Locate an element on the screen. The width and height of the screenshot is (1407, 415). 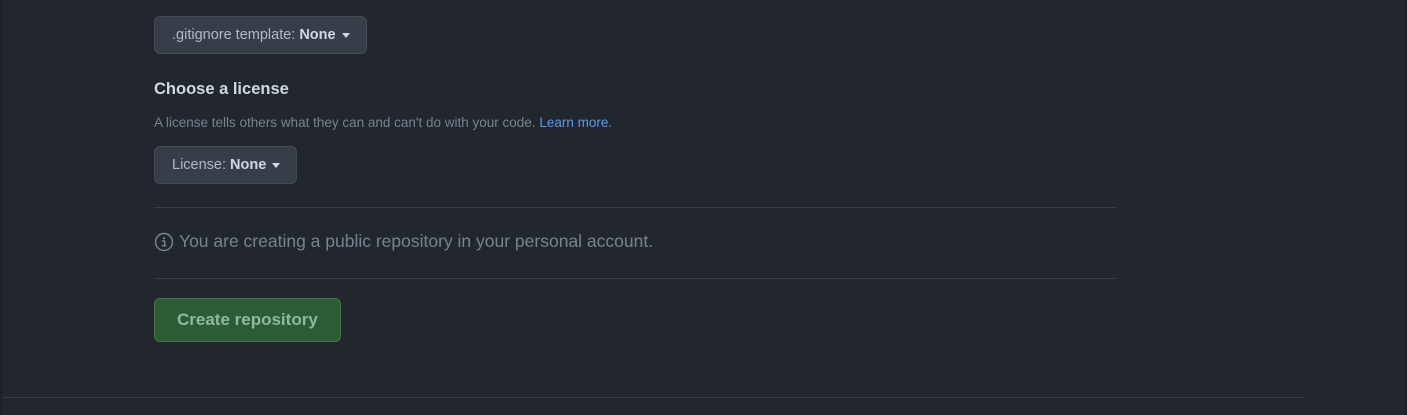
create-repository-button: Create repository is located at coordinates (247, 320).